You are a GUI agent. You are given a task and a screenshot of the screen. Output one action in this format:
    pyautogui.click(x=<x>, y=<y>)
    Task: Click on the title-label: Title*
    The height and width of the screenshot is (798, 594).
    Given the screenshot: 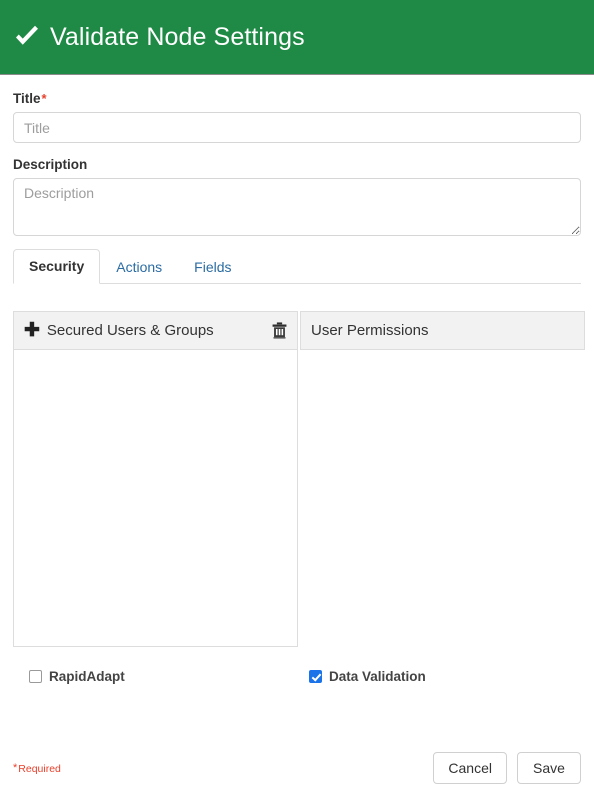 What is the action you would take?
    pyautogui.click(x=297, y=98)
    